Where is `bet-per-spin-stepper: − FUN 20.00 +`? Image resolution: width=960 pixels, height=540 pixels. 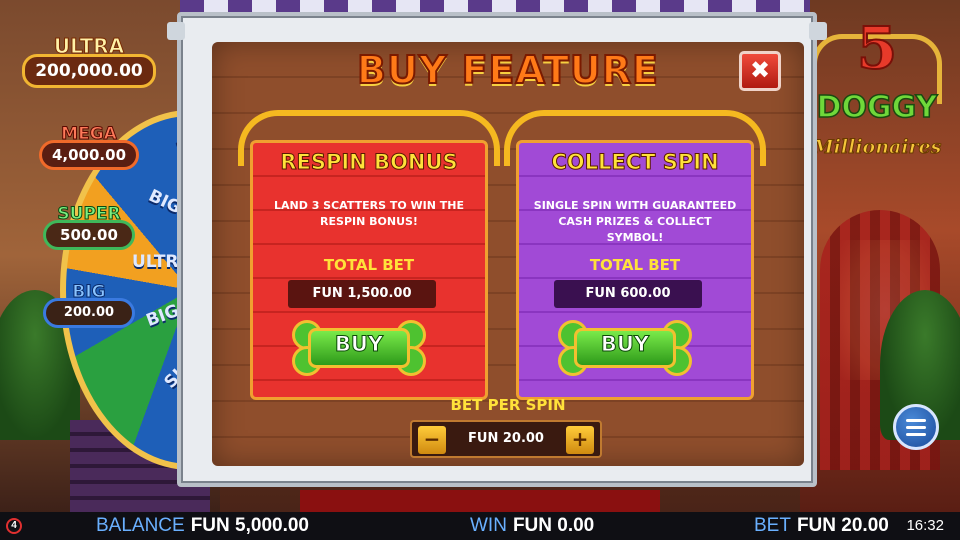
bet-per-spin-stepper: − FUN 20.00 + is located at coordinates (506, 439).